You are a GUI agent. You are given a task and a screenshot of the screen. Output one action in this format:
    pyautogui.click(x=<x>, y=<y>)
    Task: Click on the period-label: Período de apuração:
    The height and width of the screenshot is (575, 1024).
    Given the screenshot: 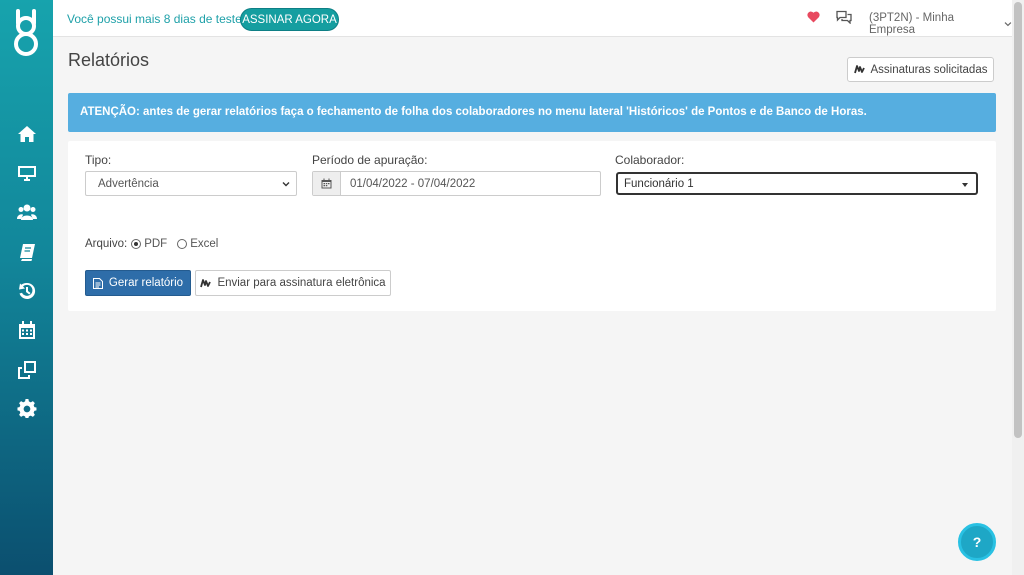 What is the action you would take?
    pyautogui.click(x=370, y=160)
    